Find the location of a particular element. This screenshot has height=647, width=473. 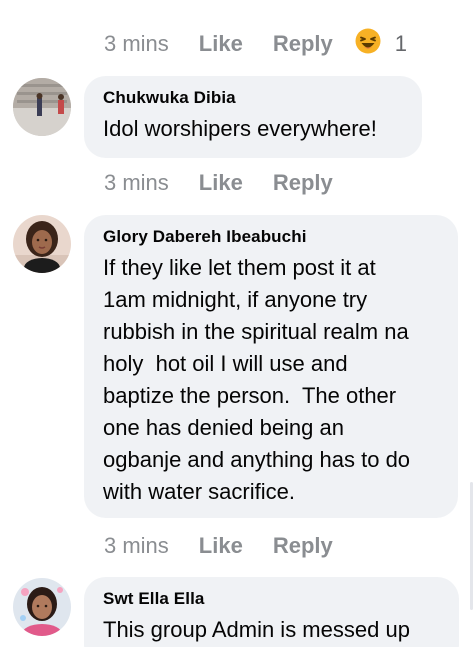

haha-emoji-icon is located at coordinates (368, 44).